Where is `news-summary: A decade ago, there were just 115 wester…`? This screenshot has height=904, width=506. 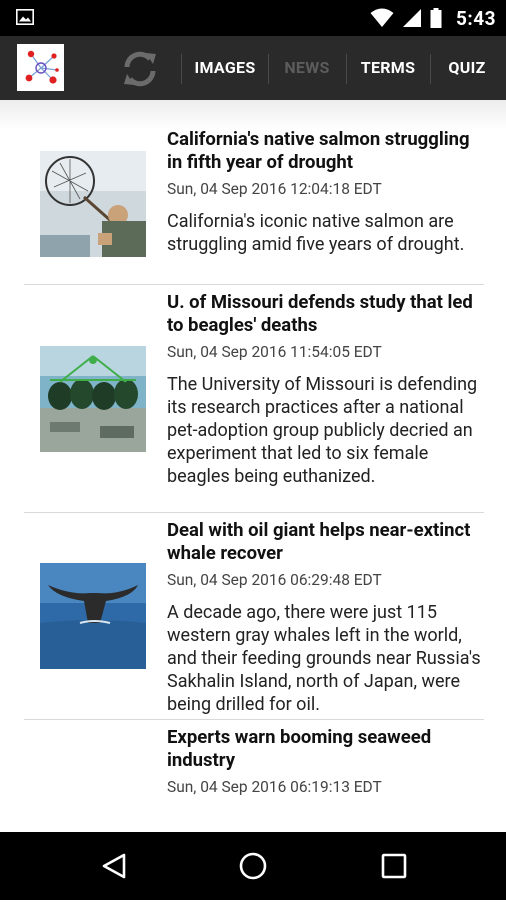
news-summary: A decade ago, there were just 115 wester… is located at coordinates (324, 658).